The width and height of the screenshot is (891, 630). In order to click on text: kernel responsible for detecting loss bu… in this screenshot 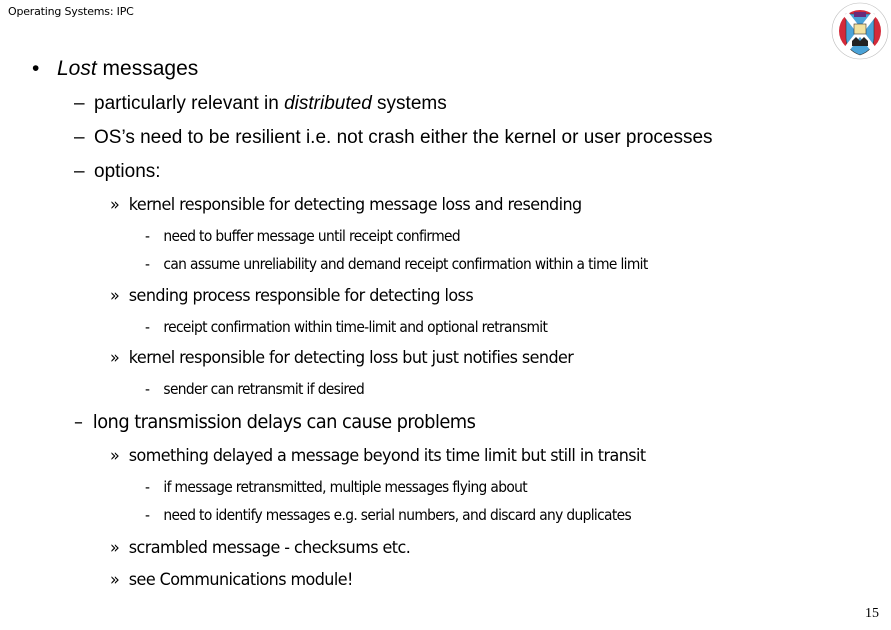, I will do `click(351, 358)`.